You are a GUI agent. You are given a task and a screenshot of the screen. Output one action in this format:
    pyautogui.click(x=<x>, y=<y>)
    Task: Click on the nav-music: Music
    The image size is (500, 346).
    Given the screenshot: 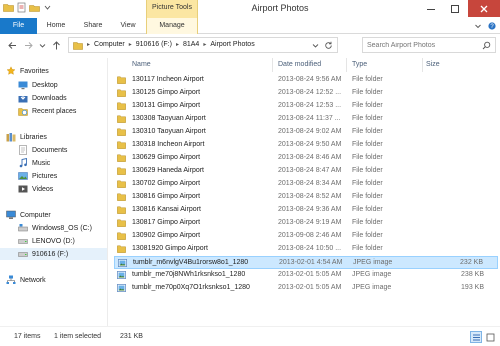 What is the action you would take?
    pyautogui.click(x=71, y=163)
    